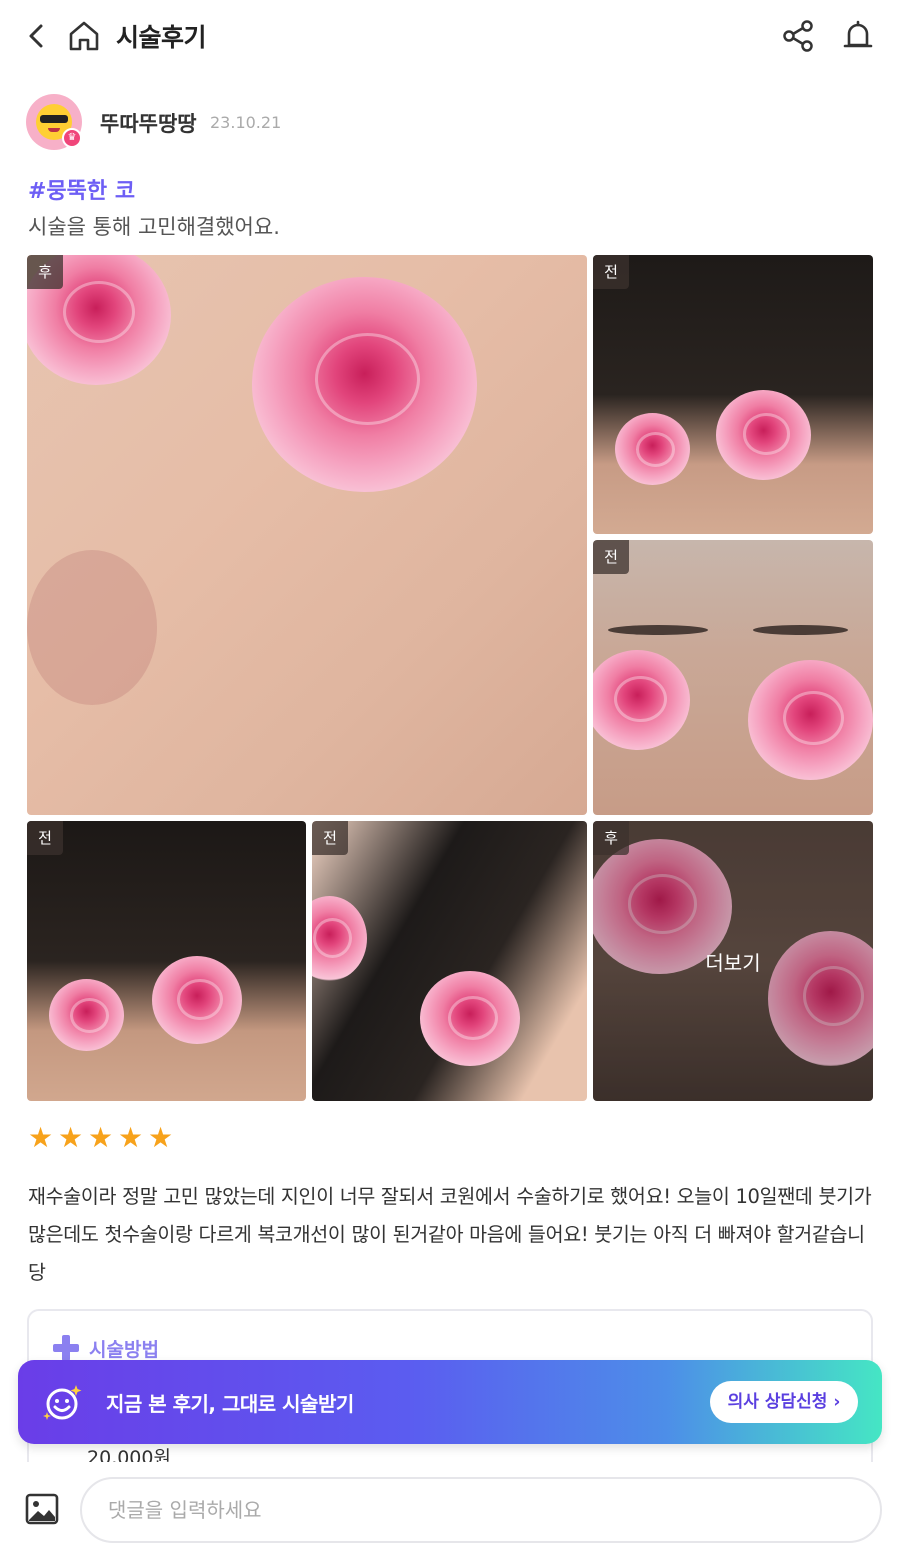 This screenshot has height=1560, width=900. I want to click on bell-icon, so click(858, 36).